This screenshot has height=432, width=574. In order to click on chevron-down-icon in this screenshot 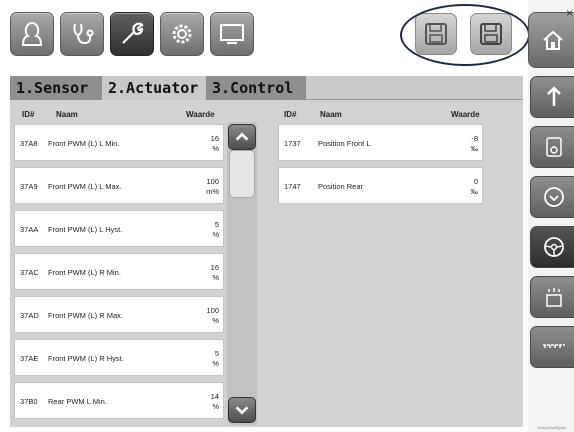, I will do `click(242, 410)`.